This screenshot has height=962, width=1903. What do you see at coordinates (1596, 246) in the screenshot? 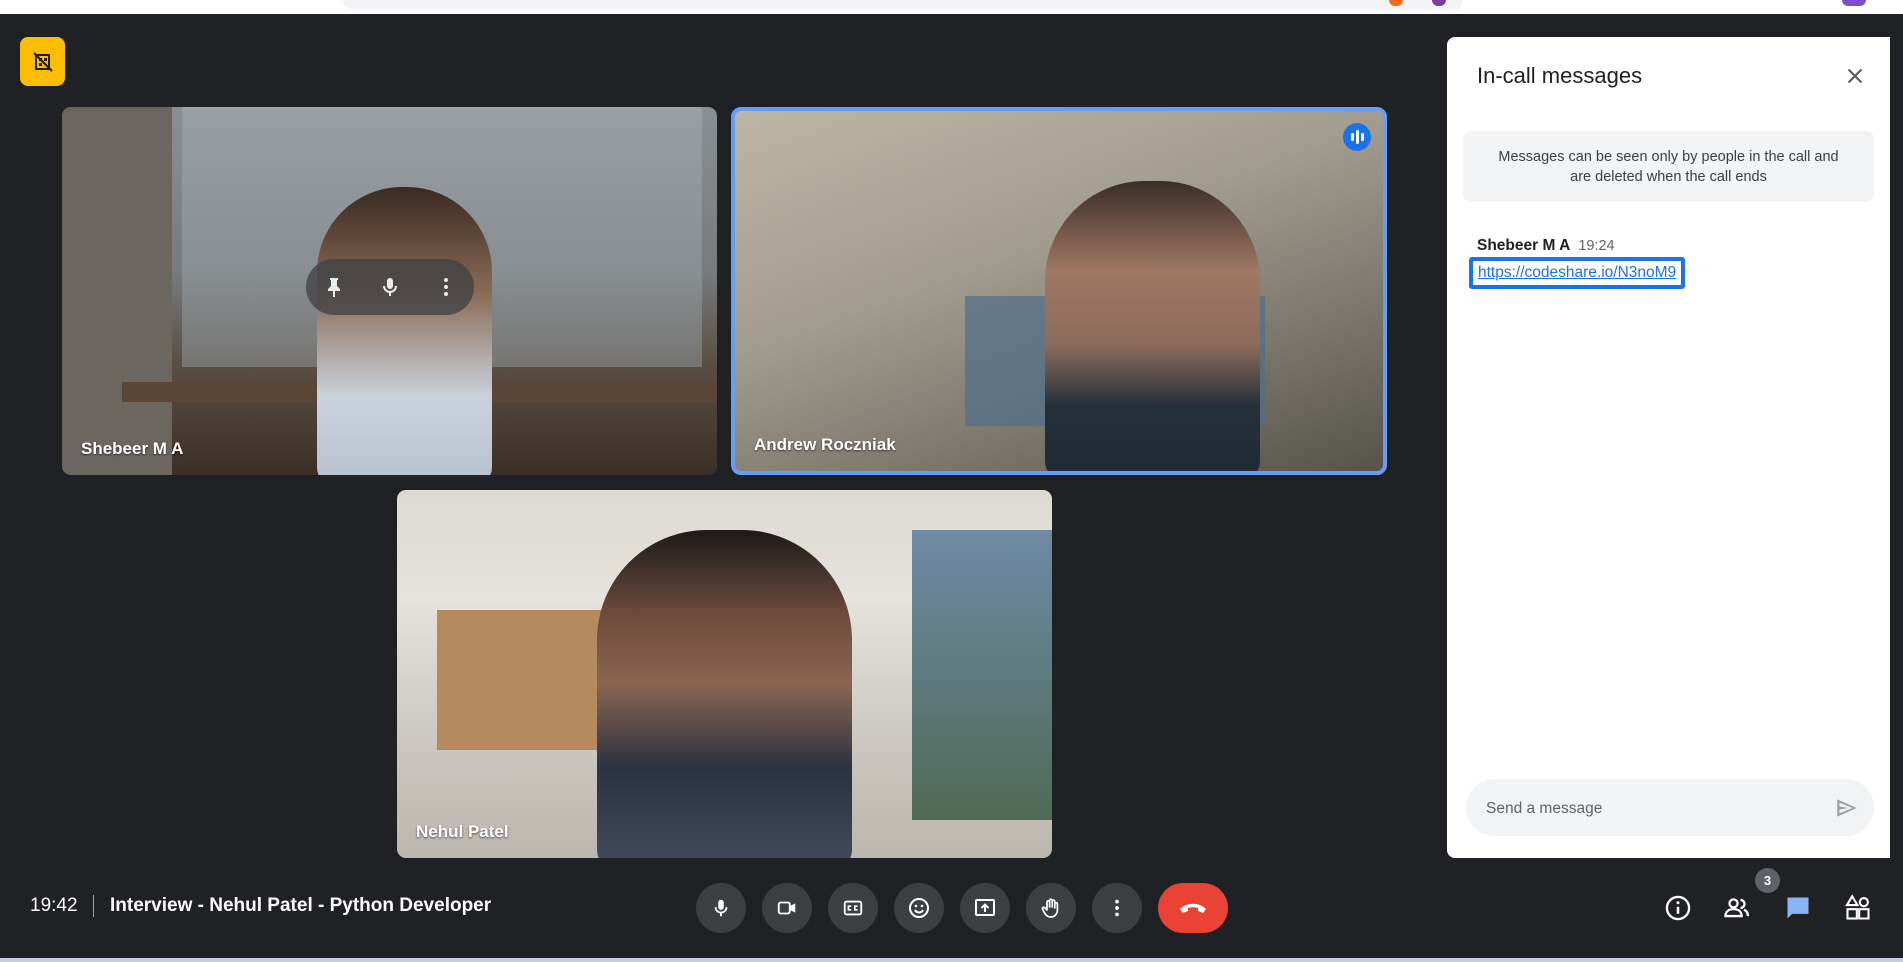
I see `message-time: 19:24` at bounding box center [1596, 246].